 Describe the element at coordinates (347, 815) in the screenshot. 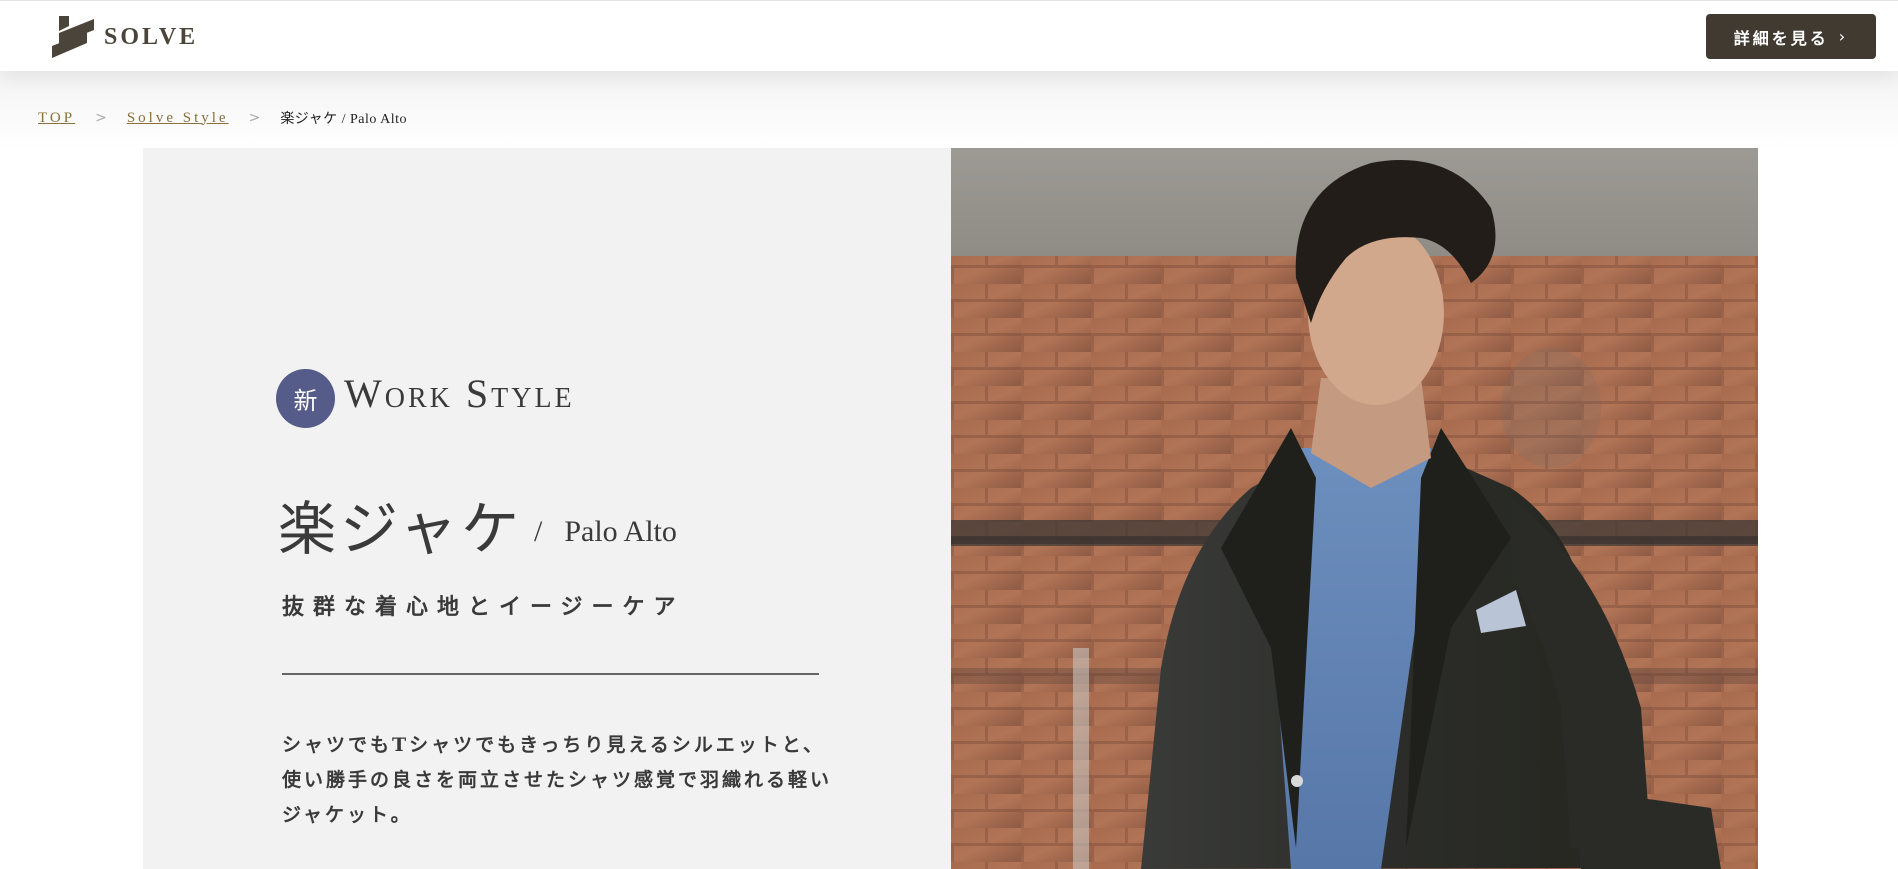

I see `description-line: ジャケット。` at that location.